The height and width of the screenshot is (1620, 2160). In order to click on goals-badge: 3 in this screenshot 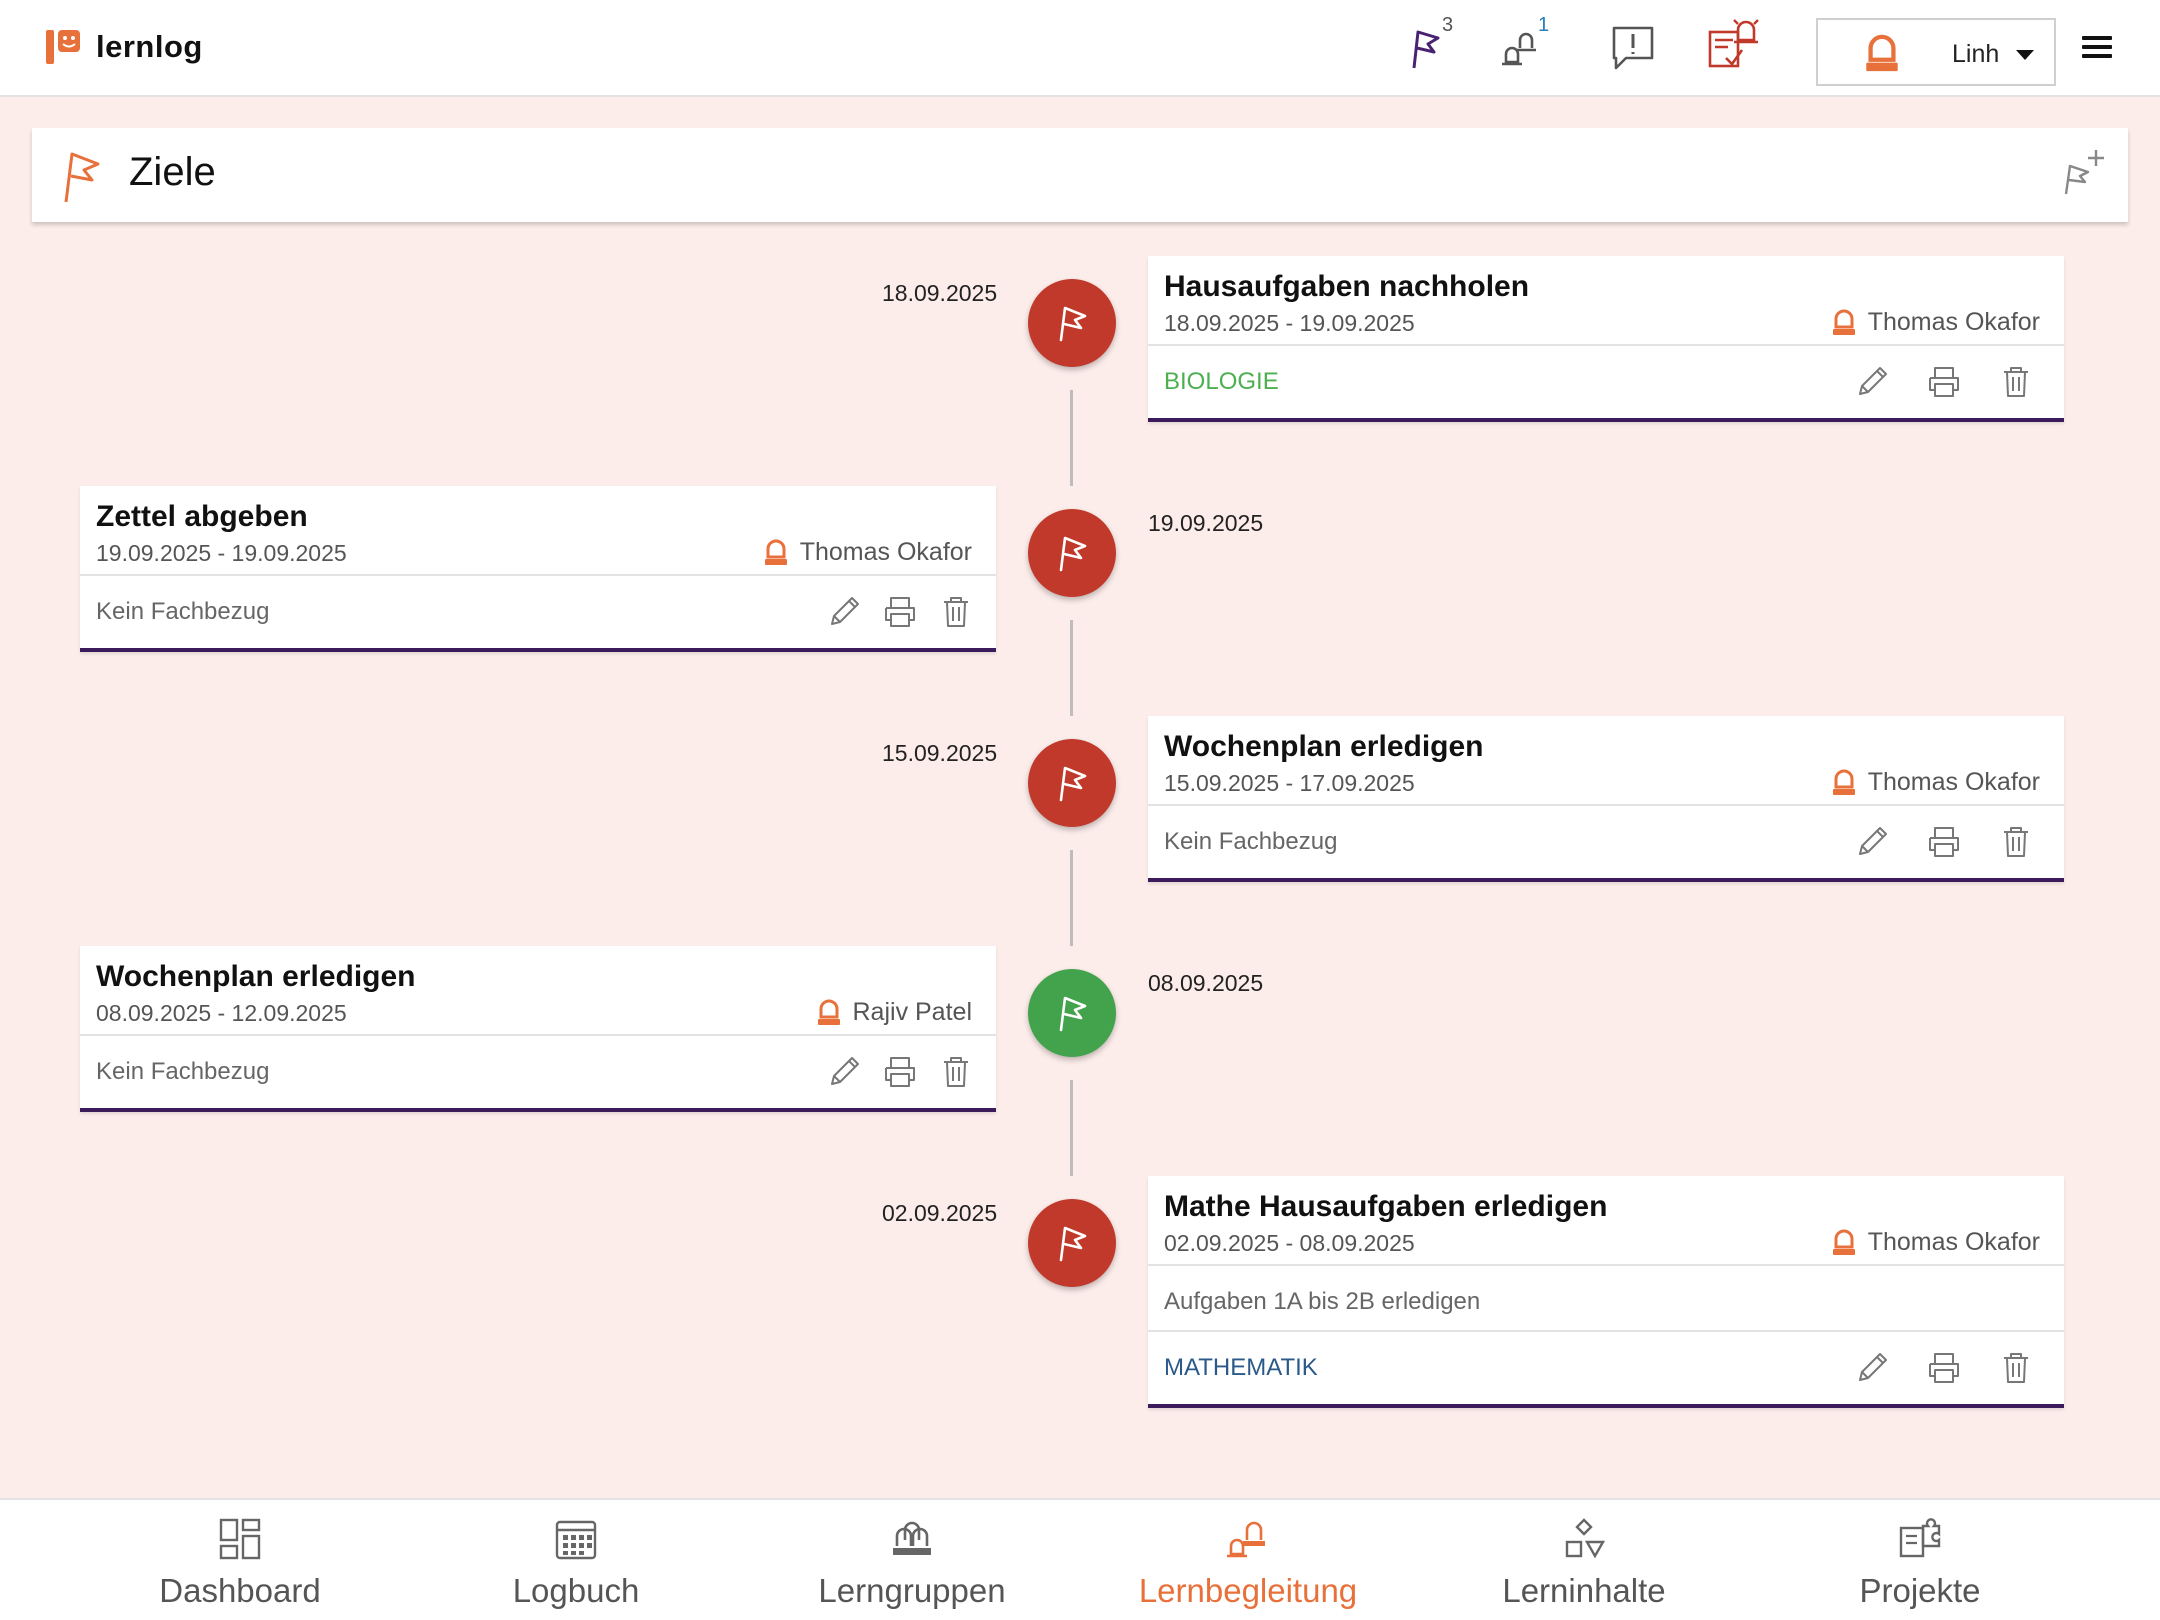, I will do `click(1448, 25)`.